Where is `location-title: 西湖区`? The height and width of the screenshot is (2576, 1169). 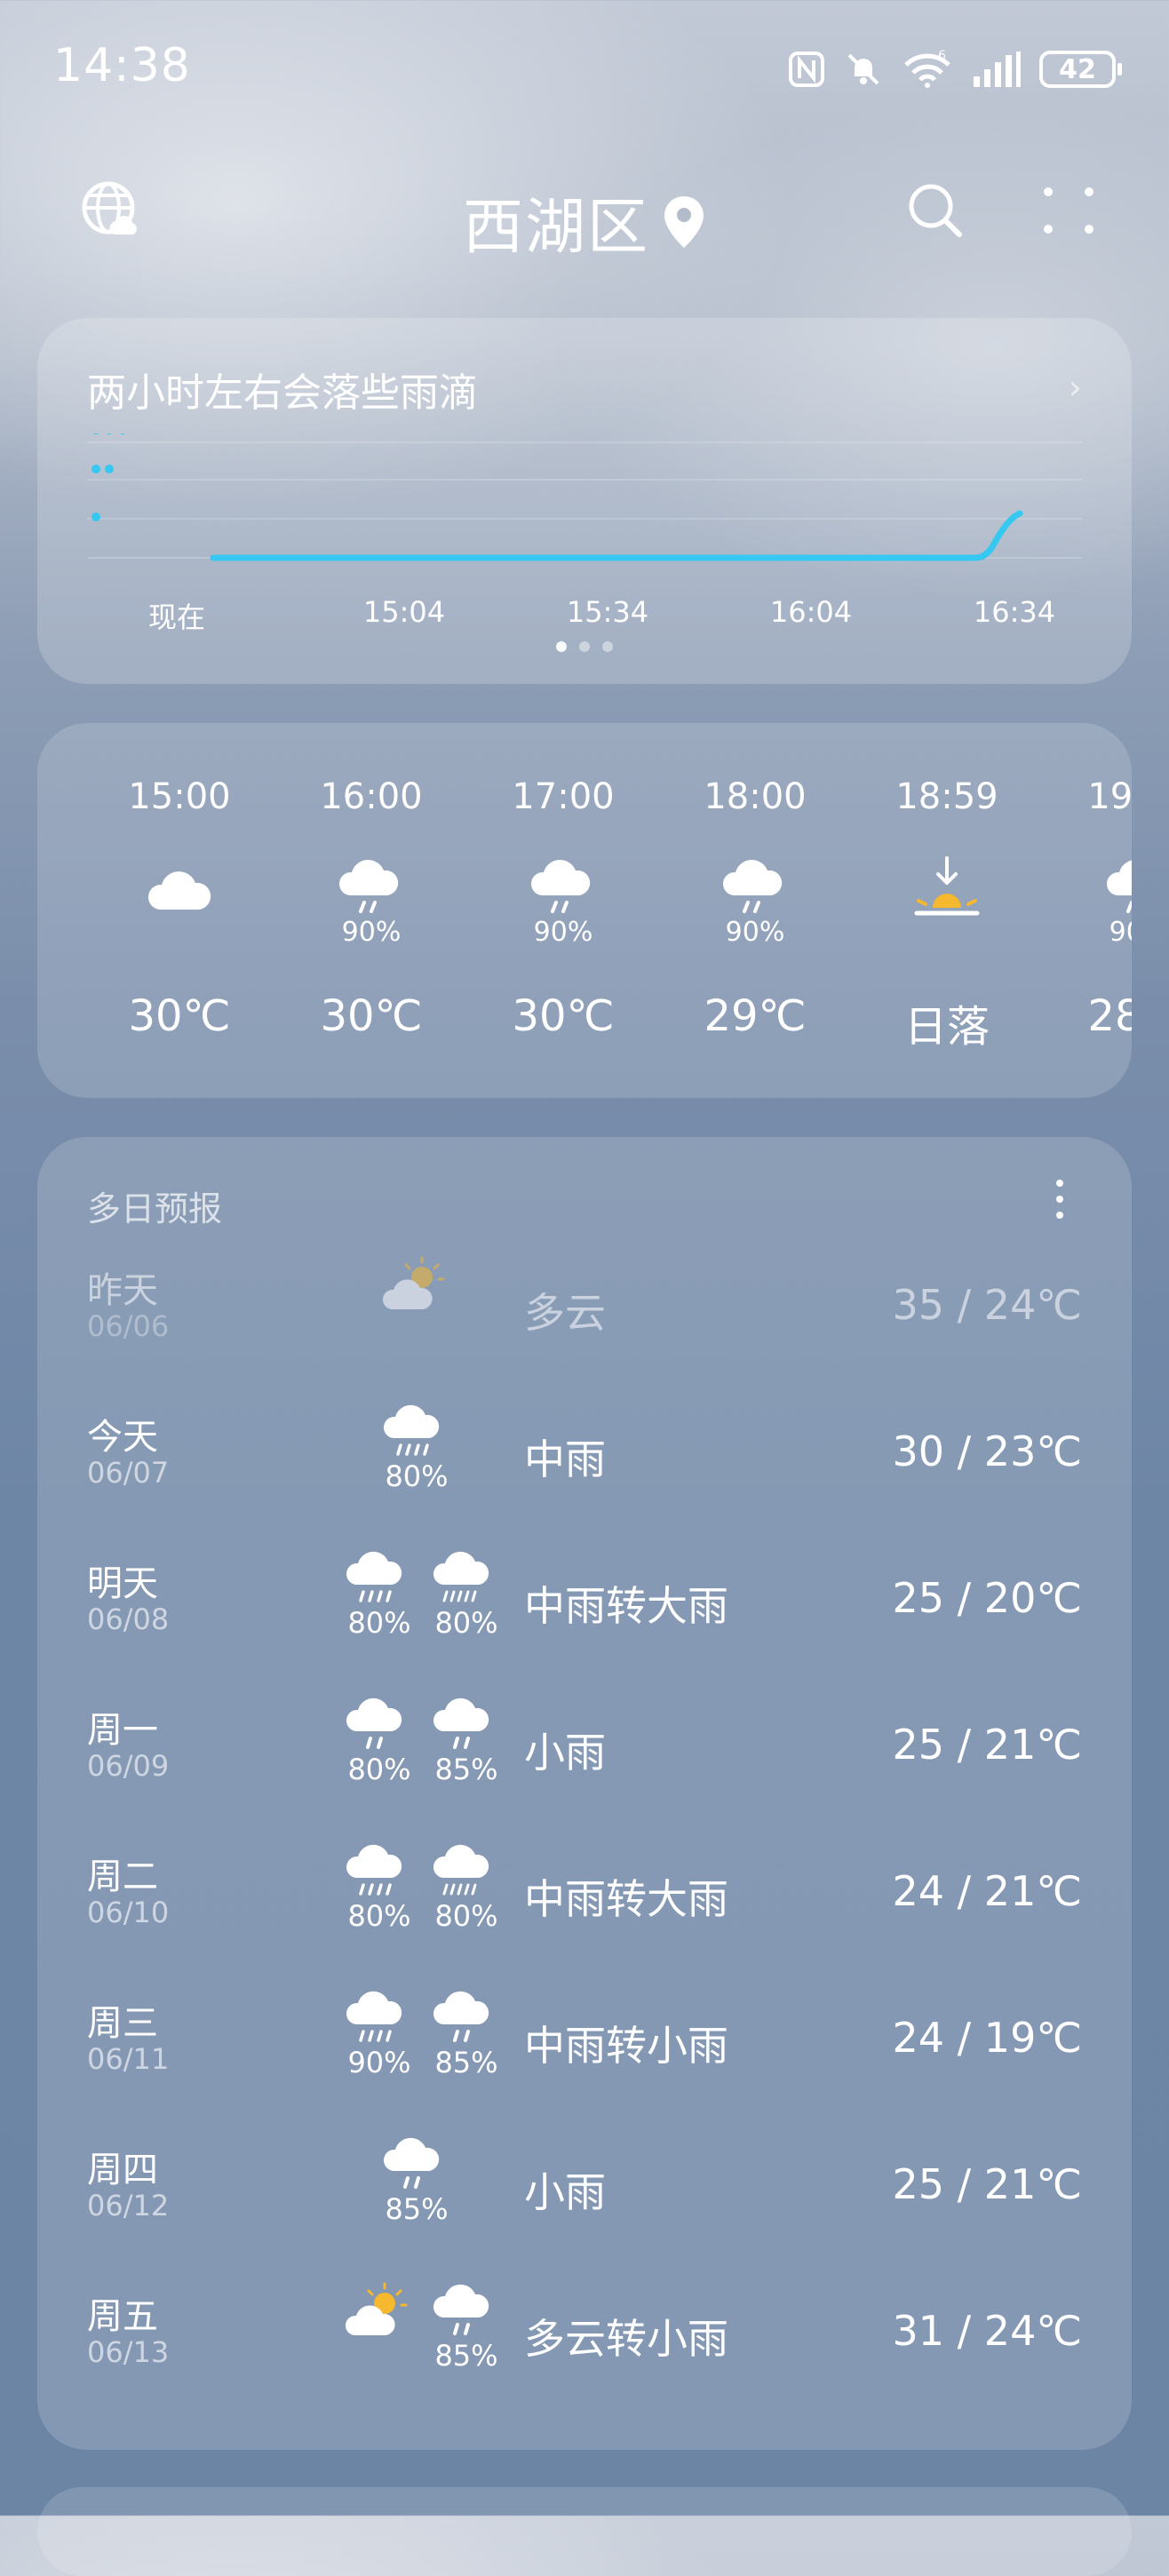 location-title: 西湖区 is located at coordinates (584, 222).